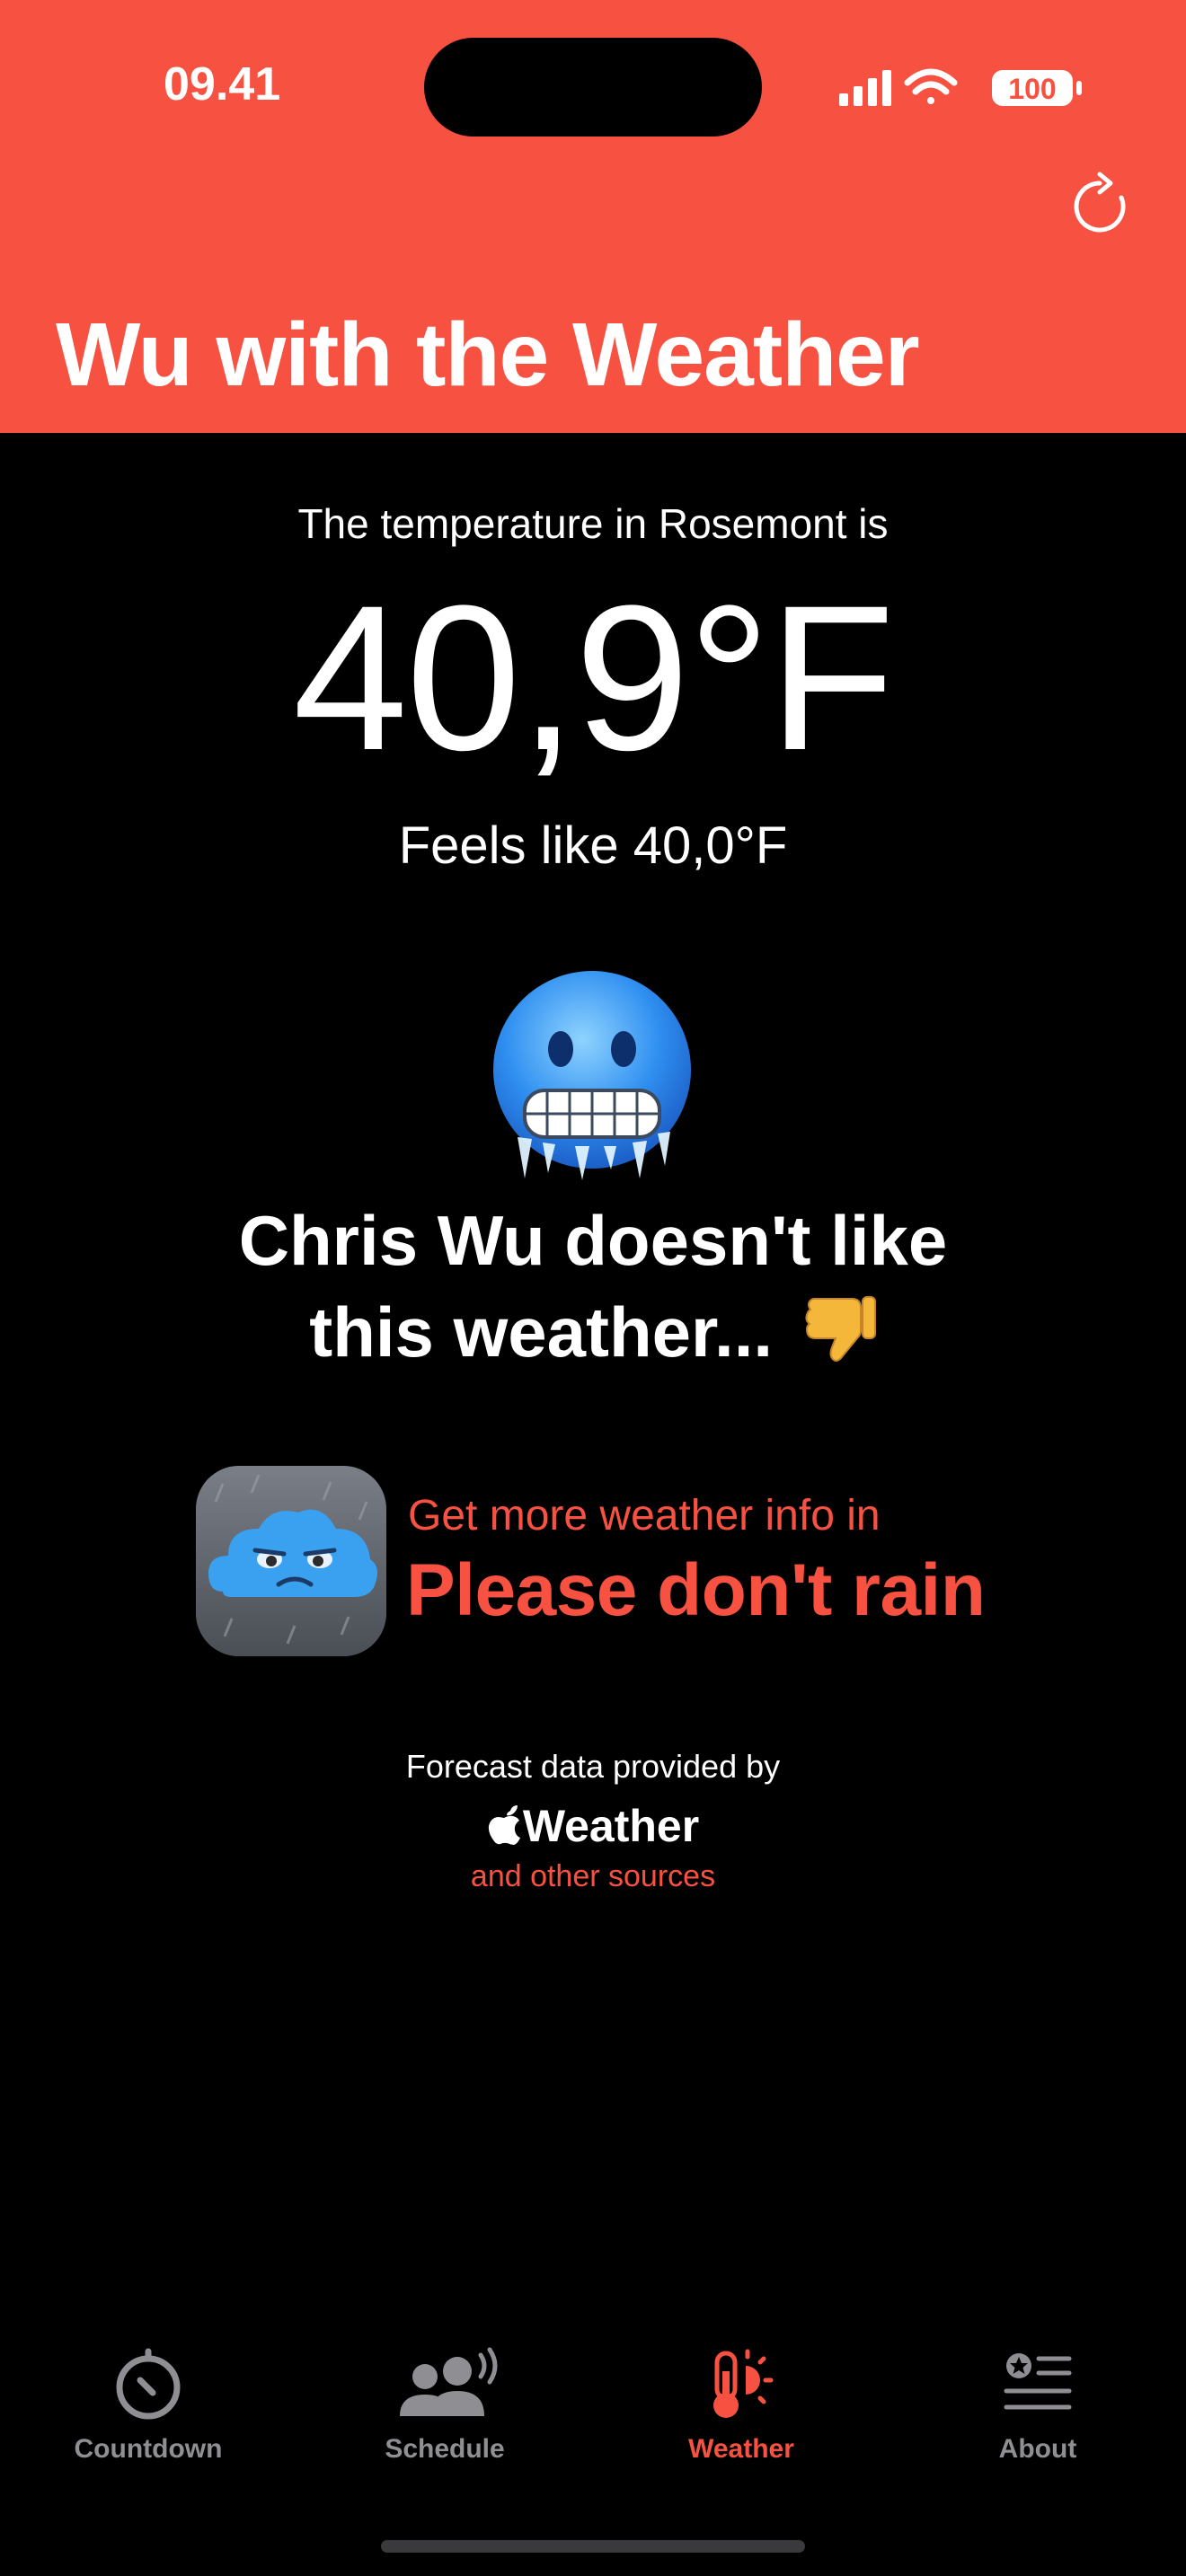  What do you see at coordinates (593, 1766) in the screenshot?
I see `attribution-label: Forecast data provided by` at bounding box center [593, 1766].